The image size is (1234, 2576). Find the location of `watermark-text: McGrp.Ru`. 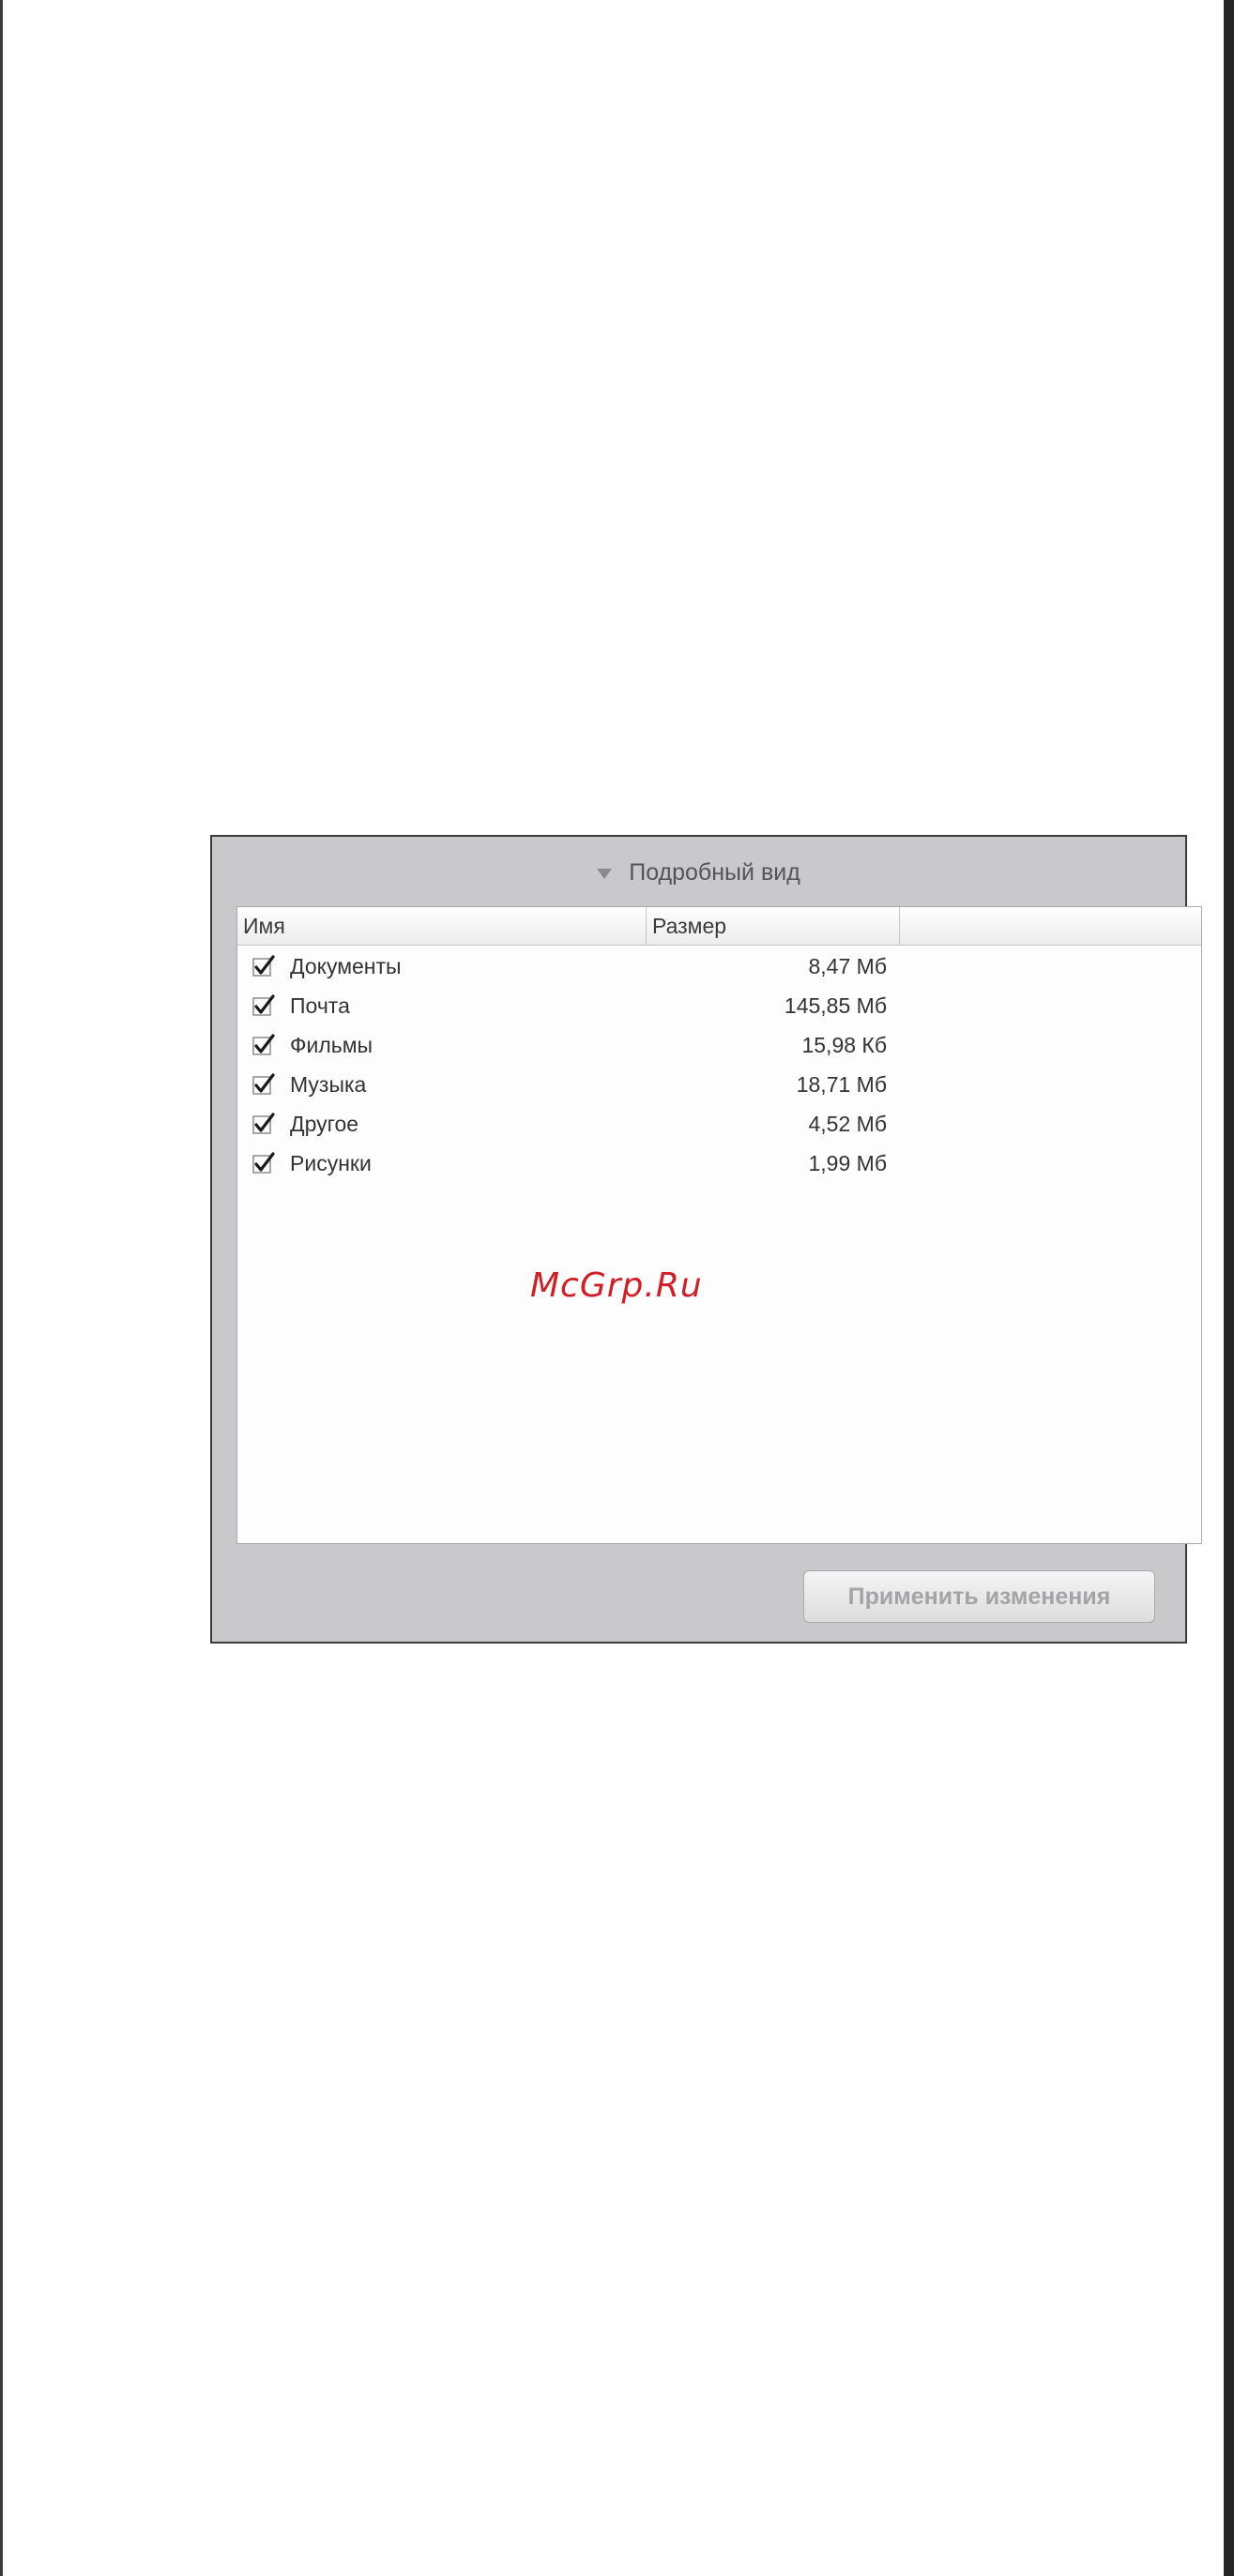

watermark-text: McGrp.Ru is located at coordinates (616, 1285).